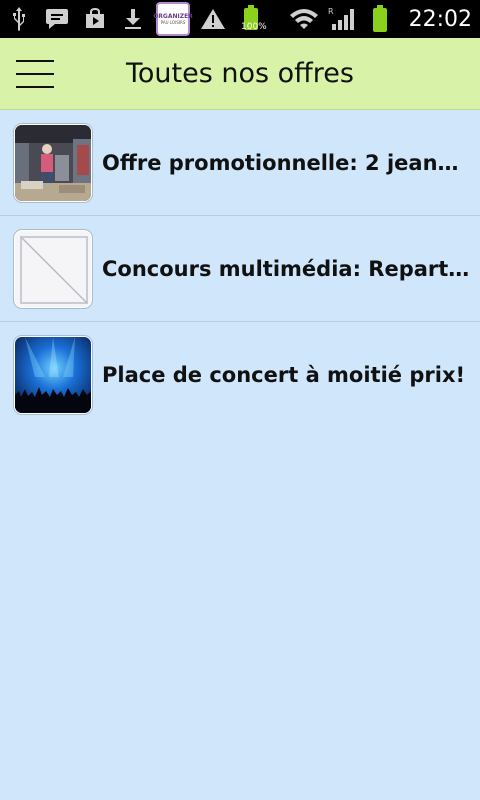 The width and height of the screenshot is (480, 800). Describe the element at coordinates (213, 19) in the screenshot. I see `warning-icon` at that location.